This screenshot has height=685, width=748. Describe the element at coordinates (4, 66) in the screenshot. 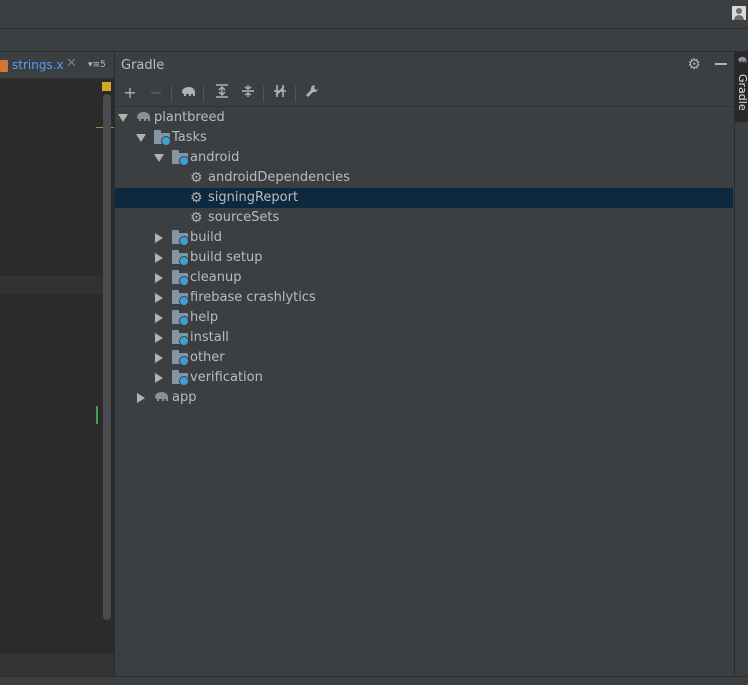

I see `xml-file-icon` at that location.